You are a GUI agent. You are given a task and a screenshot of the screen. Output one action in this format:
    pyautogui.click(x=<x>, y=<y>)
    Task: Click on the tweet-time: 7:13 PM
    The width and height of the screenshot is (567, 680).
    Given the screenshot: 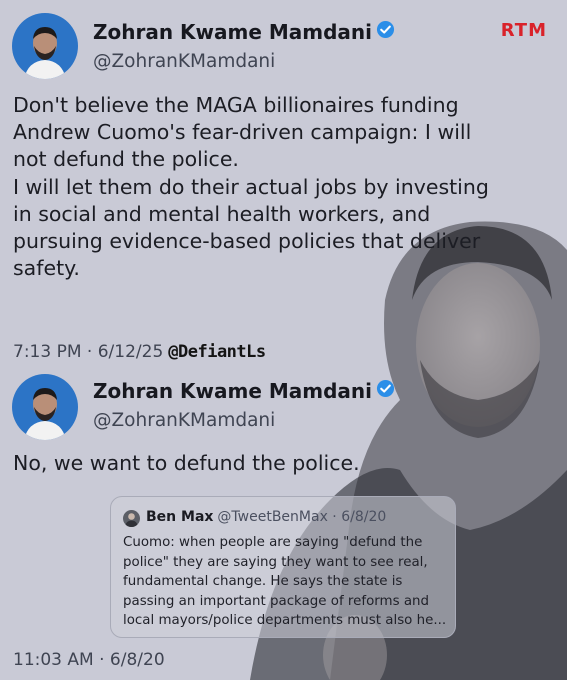 What is the action you would take?
    pyautogui.click(x=47, y=352)
    